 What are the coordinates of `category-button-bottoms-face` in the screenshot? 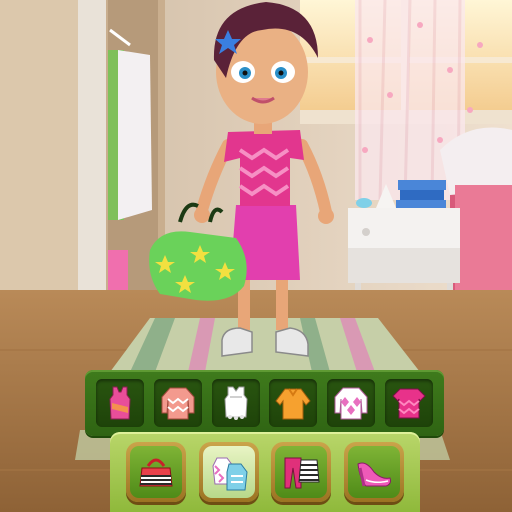 It's located at (301, 472).